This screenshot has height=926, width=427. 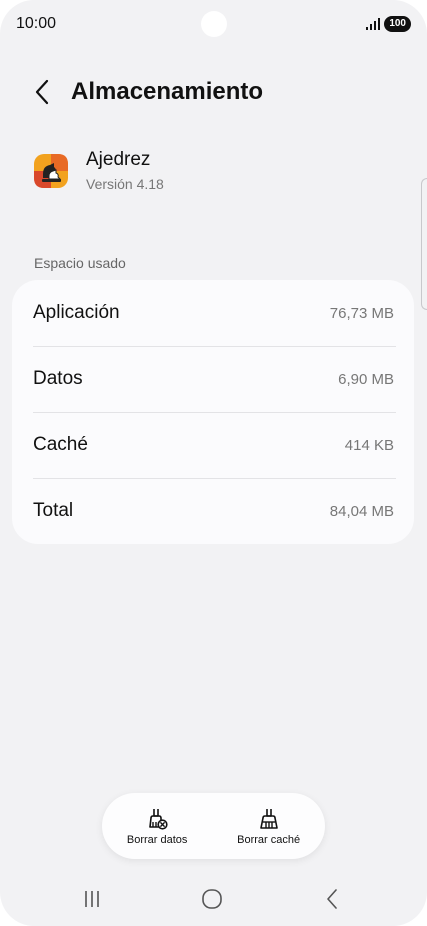 What do you see at coordinates (118, 159) in the screenshot?
I see `app-name: Ajedrez` at bounding box center [118, 159].